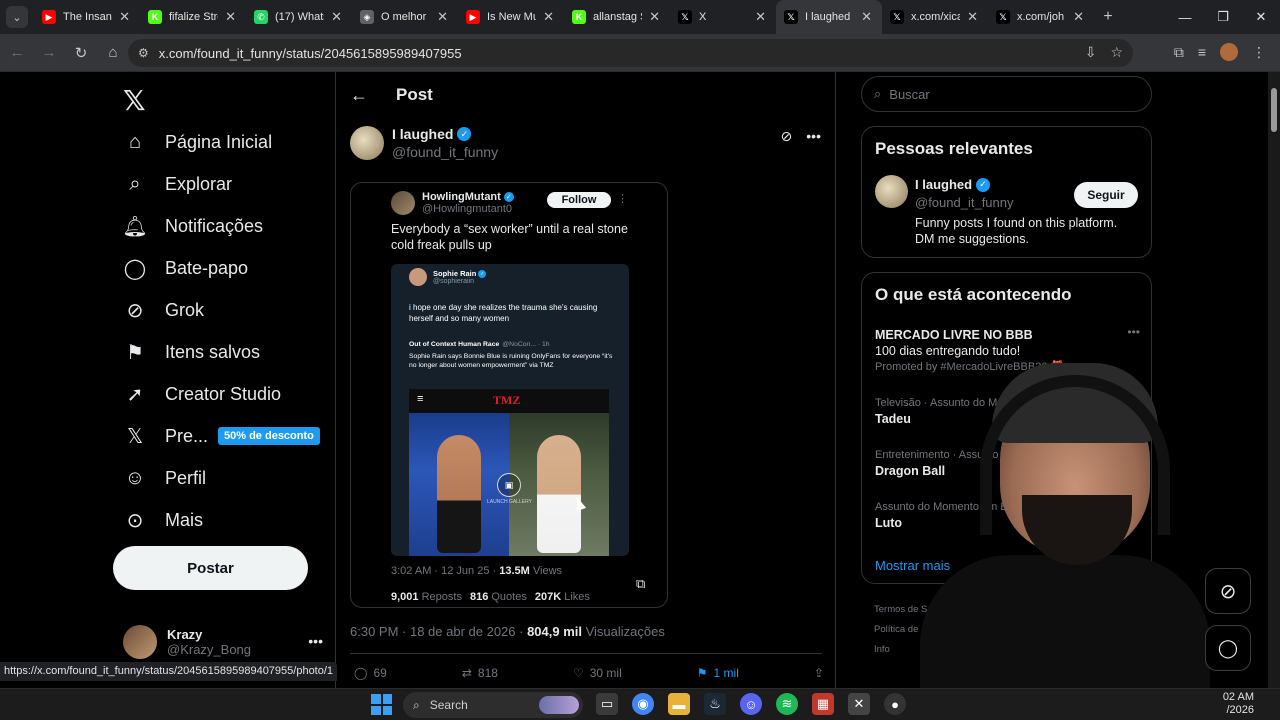 This screenshot has width=1280, height=720. What do you see at coordinates (207, 267) in the screenshot?
I see `nav-item-label: Bate-papo` at bounding box center [207, 267].